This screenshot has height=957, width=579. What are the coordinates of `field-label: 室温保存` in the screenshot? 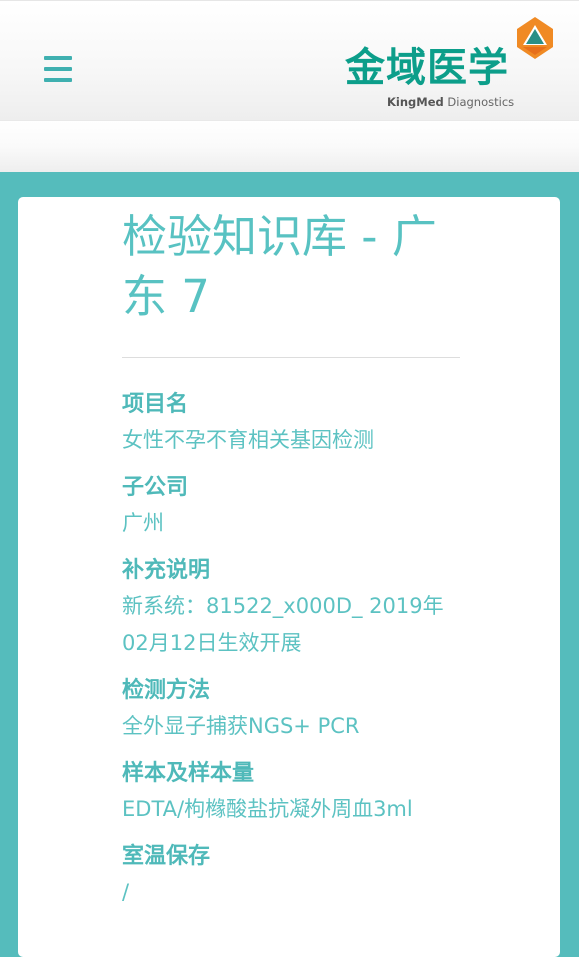 It's located at (166, 856).